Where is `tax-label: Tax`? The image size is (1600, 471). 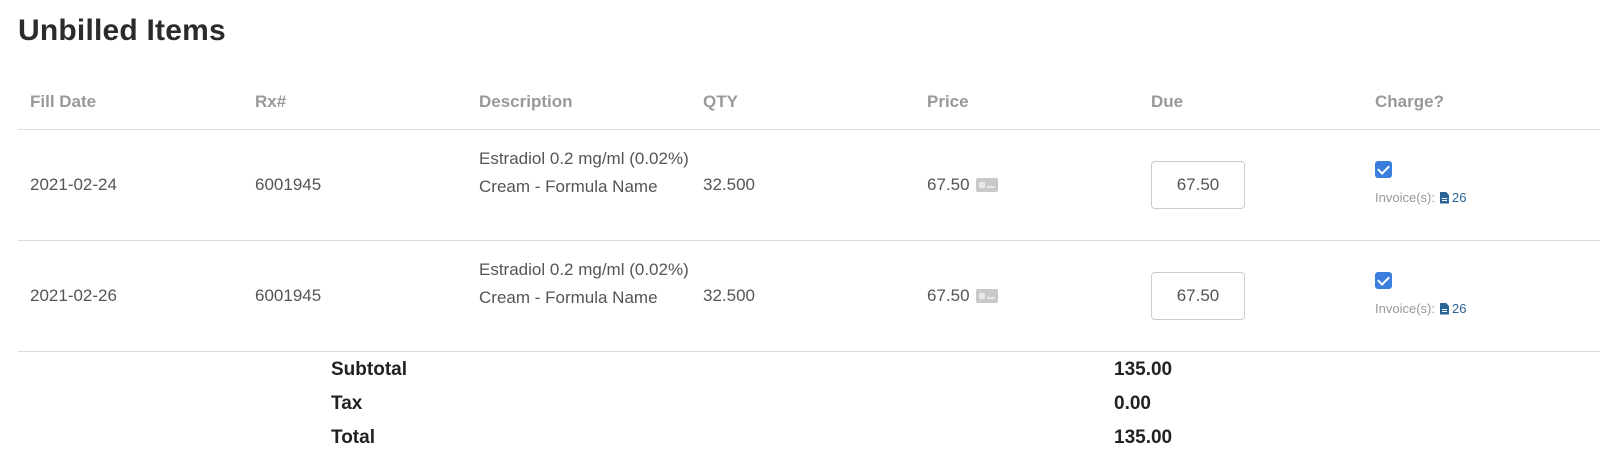
tax-label: Tax is located at coordinates (347, 403).